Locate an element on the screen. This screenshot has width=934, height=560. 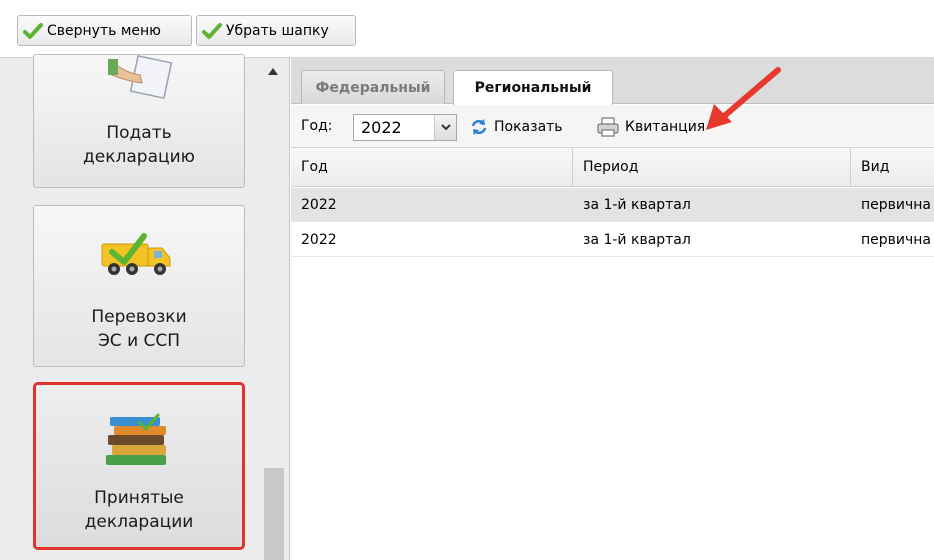
tab-label: Федеральный is located at coordinates (373, 87).